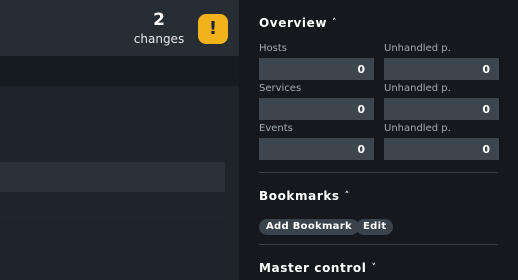 This screenshot has width=518, height=280. I want to click on services-unhandled-count: 0, so click(441, 109).